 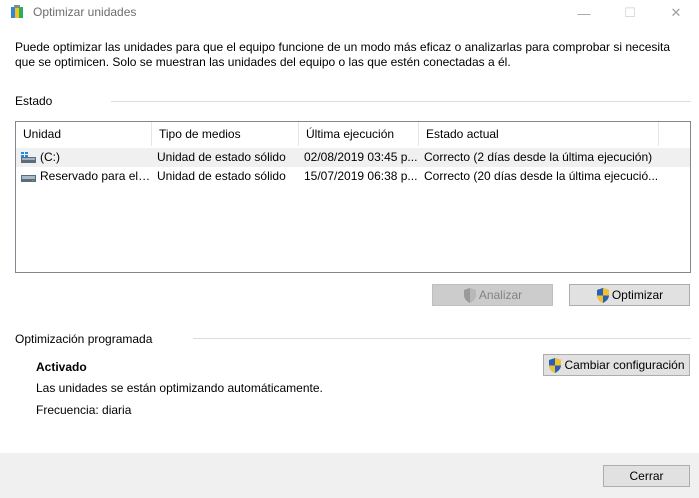 What do you see at coordinates (539, 134) in the screenshot?
I see `column-header-estado-actual: Estado actual` at bounding box center [539, 134].